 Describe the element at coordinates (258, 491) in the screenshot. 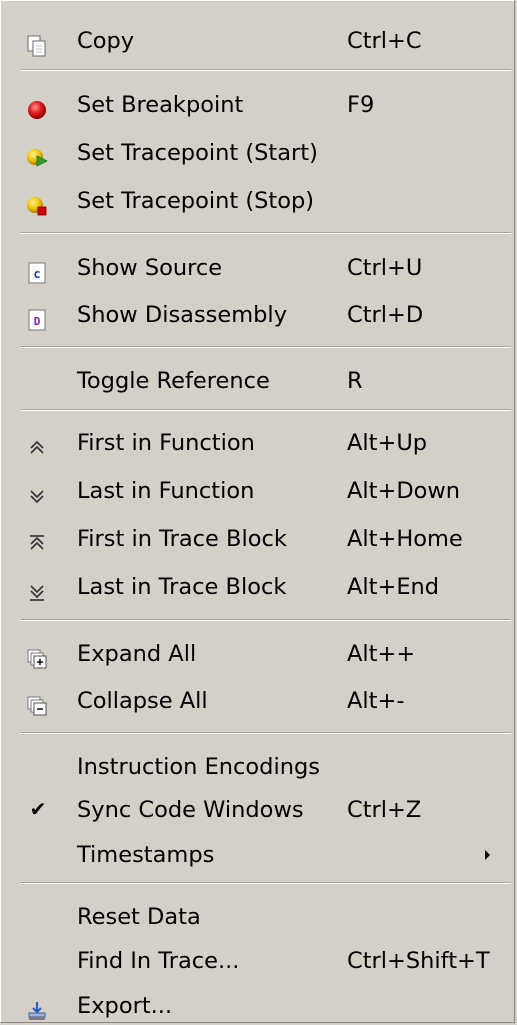

I see `menu-item-last-in-function: Last in Function Alt+Down` at that location.